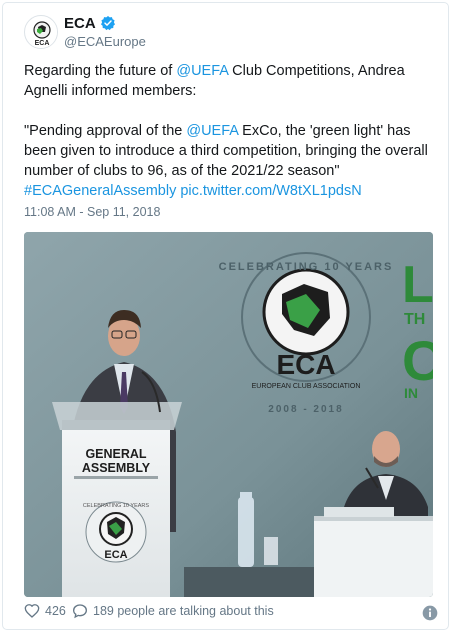 This screenshot has width=453, height=634. Describe the element at coordinates (306, 386) in the screenshot. I see `svg-text: EUROPEAN CLUB ASSOCIATION` at that location.